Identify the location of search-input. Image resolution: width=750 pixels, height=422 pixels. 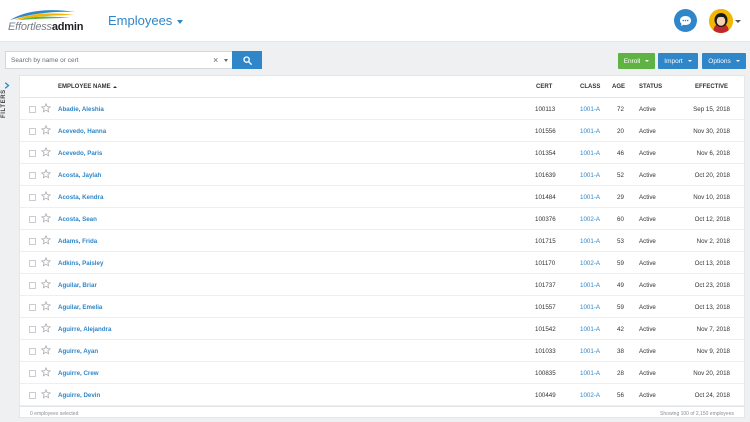
(103, 60).